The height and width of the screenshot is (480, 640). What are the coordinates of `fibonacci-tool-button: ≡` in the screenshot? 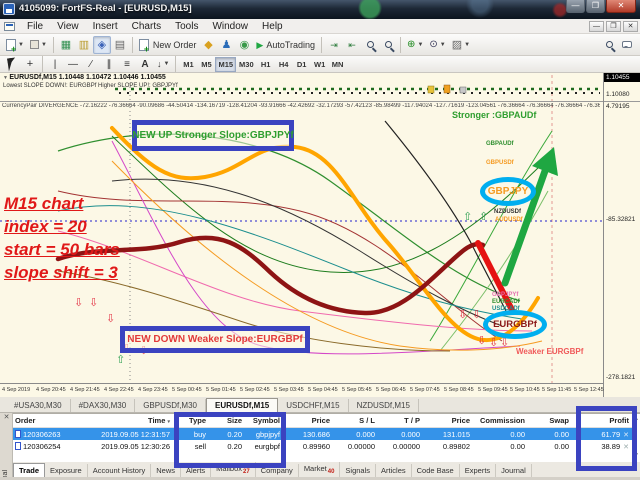 It's located at (127, 64).